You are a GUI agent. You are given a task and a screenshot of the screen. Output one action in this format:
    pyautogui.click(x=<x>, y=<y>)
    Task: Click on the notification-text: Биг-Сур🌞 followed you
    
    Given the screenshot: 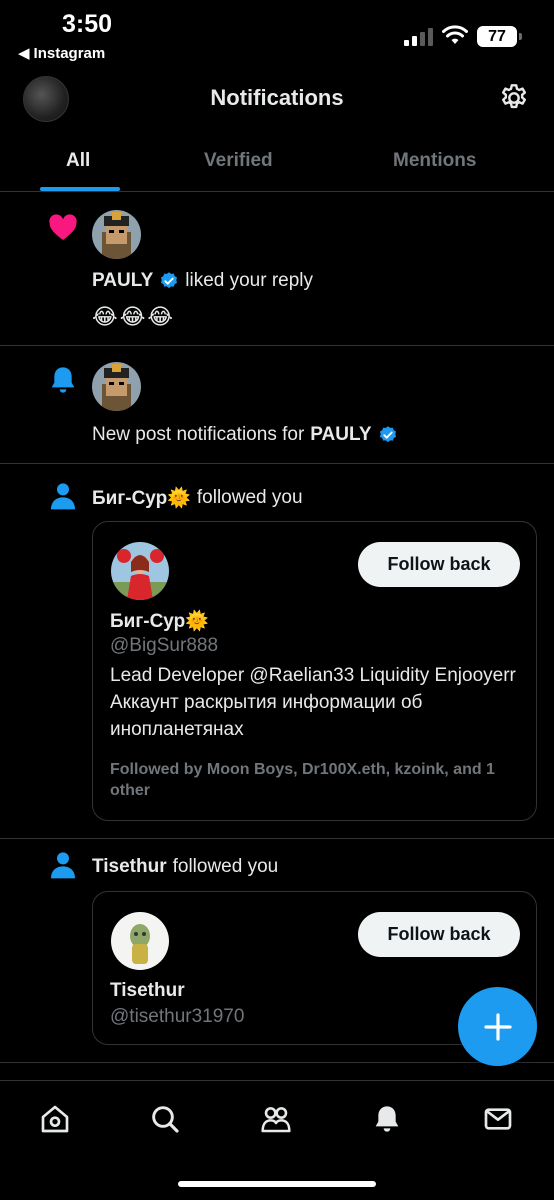 What is the action you would take?
    pyautogui.click(x=197, y=498)
    